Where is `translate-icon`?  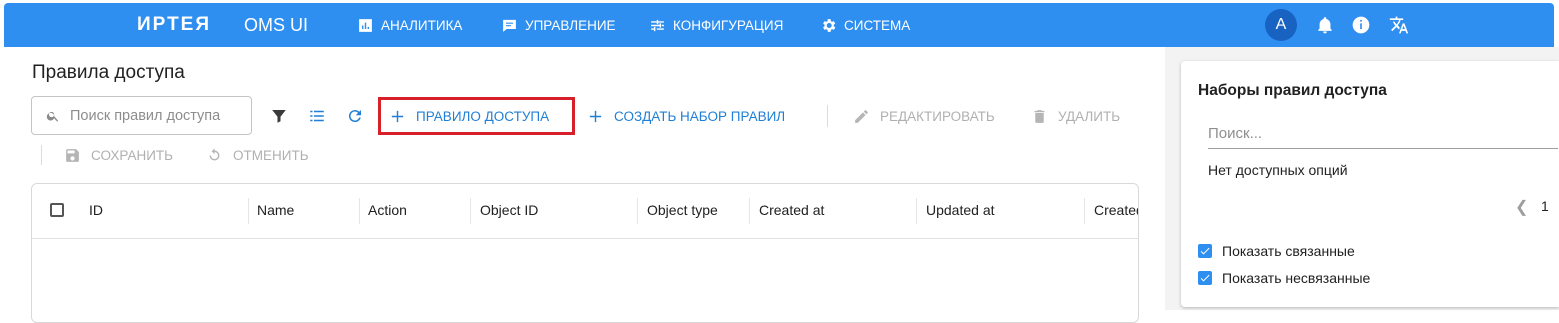
translate-icon is located at coordinates (1399, 25).